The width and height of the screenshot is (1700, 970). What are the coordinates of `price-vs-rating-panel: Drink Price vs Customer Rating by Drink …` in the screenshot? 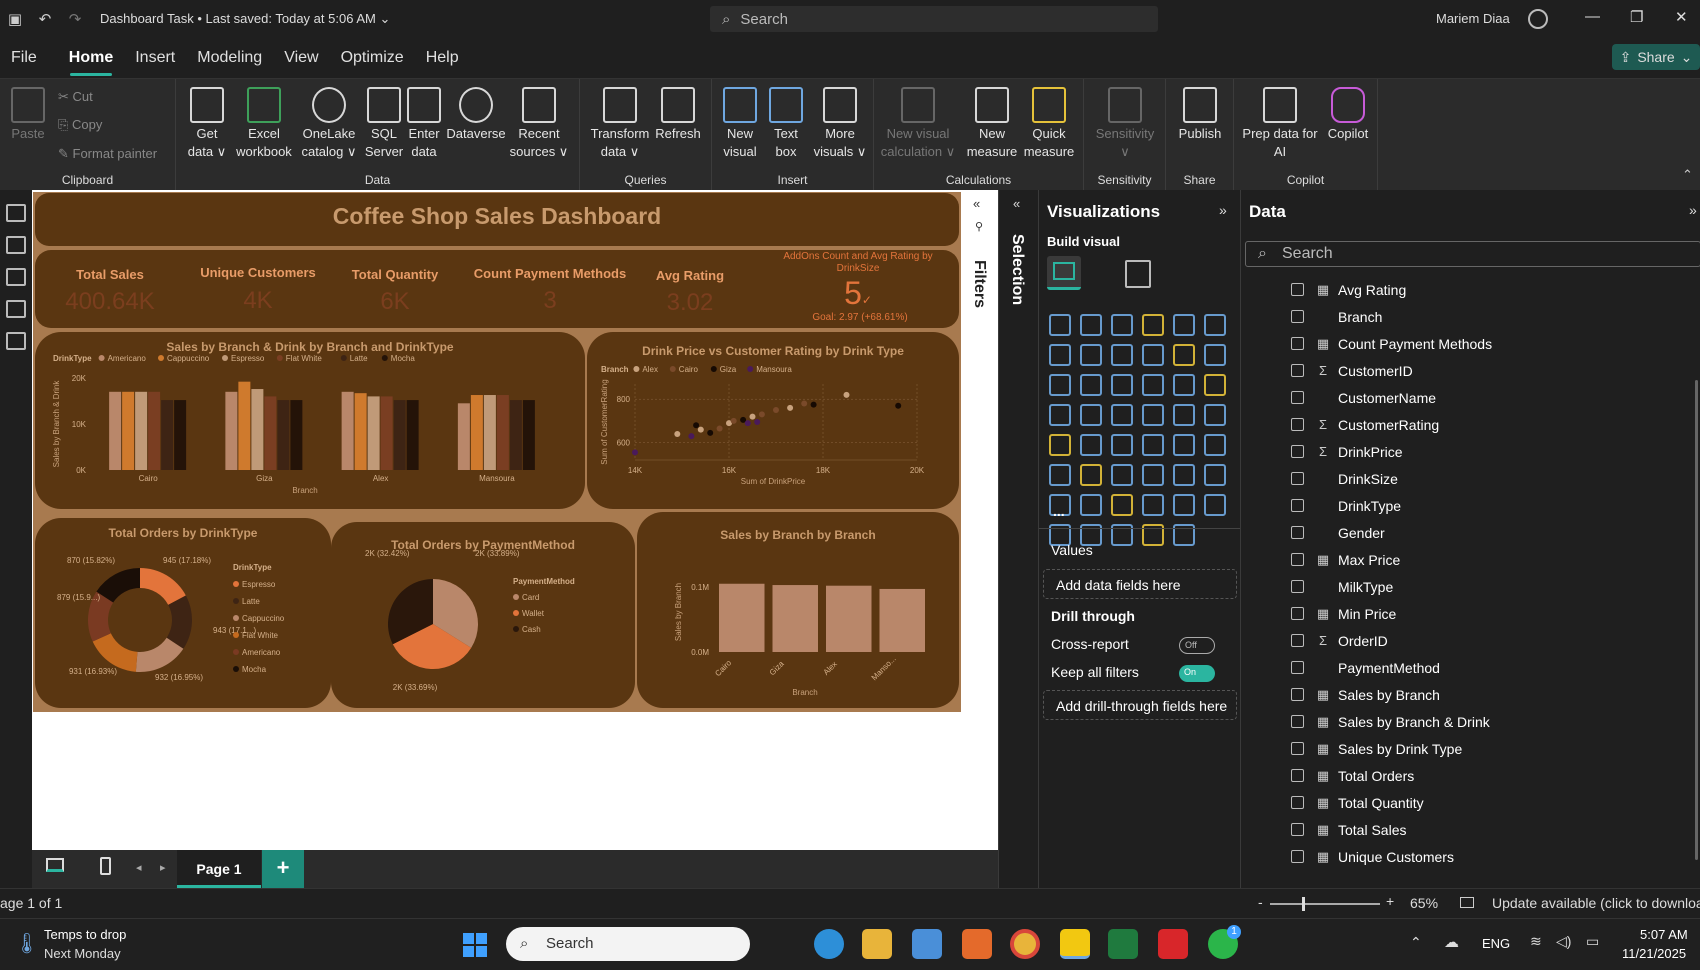 It's located at (773, 420).